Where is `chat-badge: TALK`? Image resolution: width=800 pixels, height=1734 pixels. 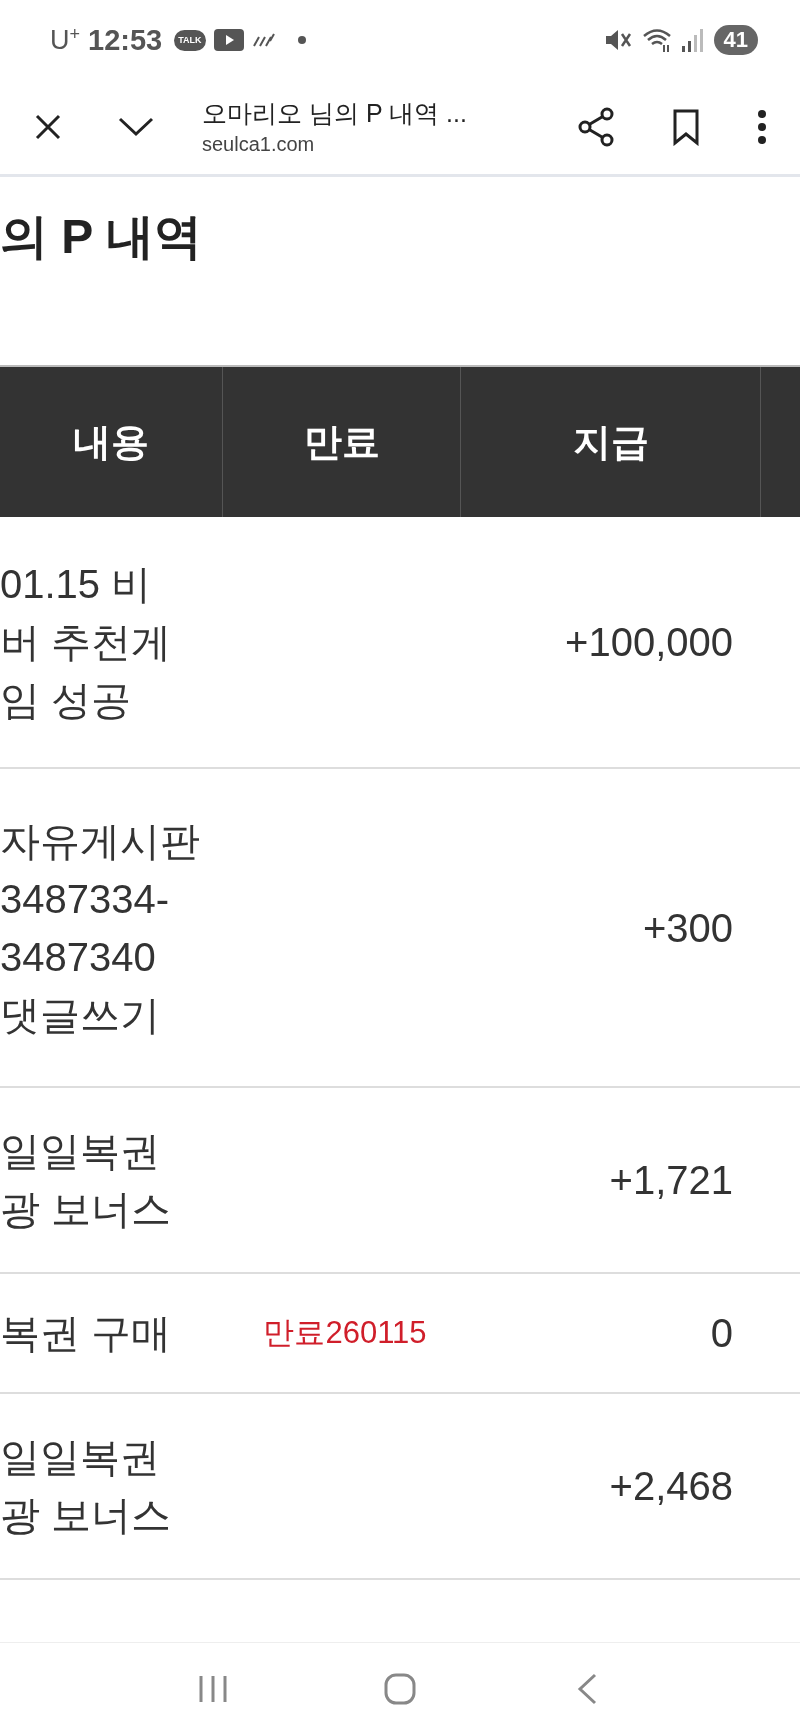
chat-badge: TALK is located at coordinates (190, 40).